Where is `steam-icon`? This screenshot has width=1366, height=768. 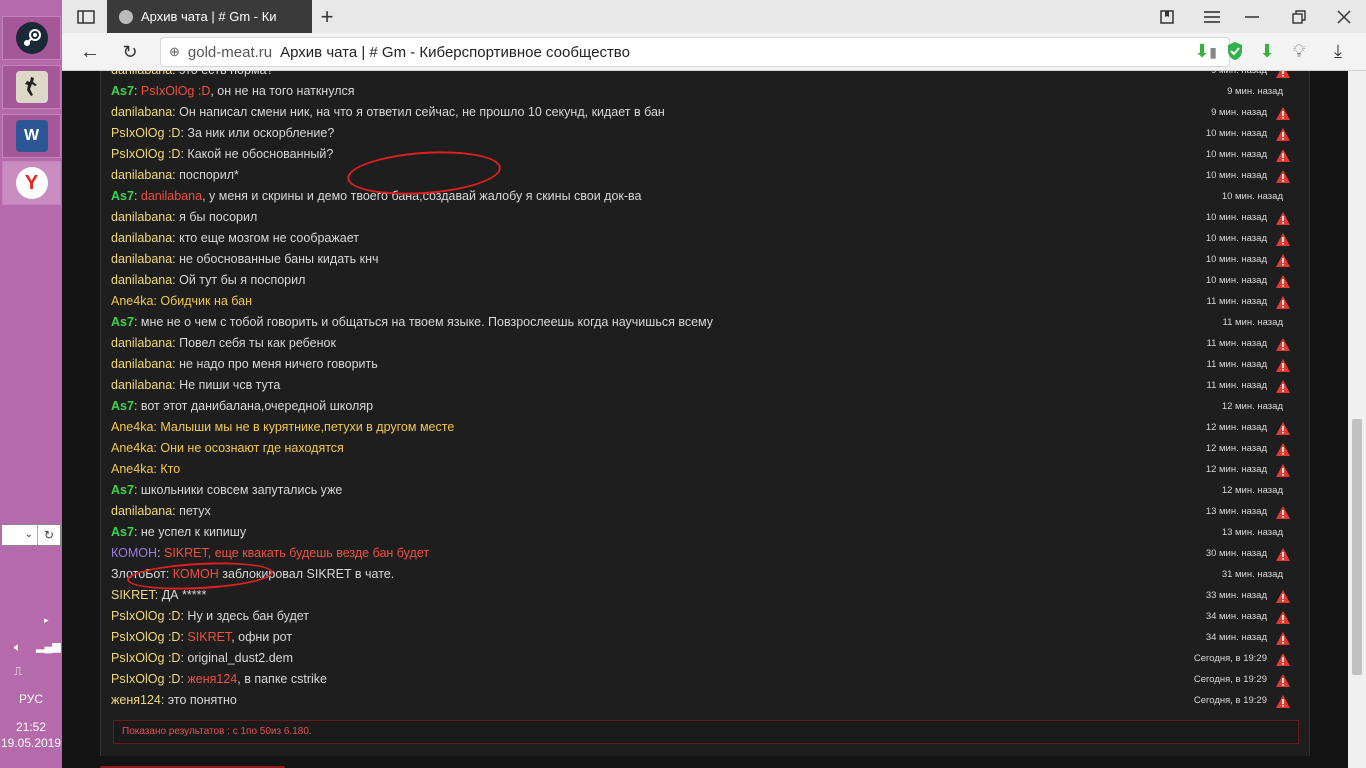
steam-icon is located at coordinates (31, 38).